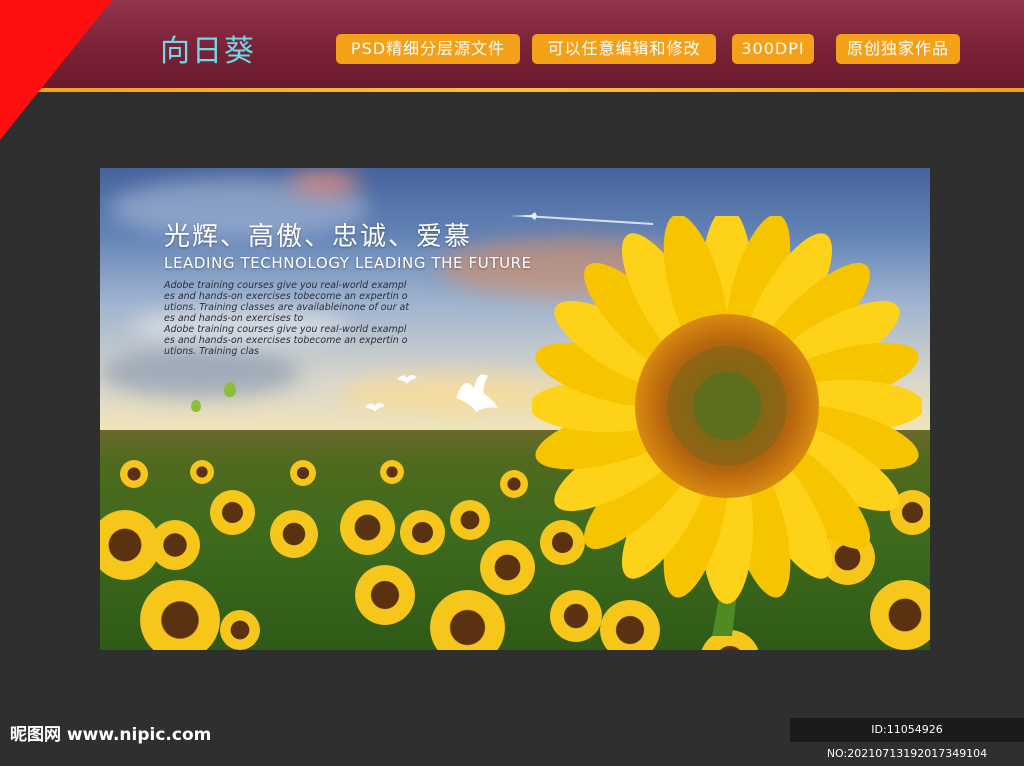 The width and height of the screenshot is (1024, 766). Describe the element at coordinates (212, 351) in the screenshot. I see `poster-body-line: utions. Training clas` at that location.